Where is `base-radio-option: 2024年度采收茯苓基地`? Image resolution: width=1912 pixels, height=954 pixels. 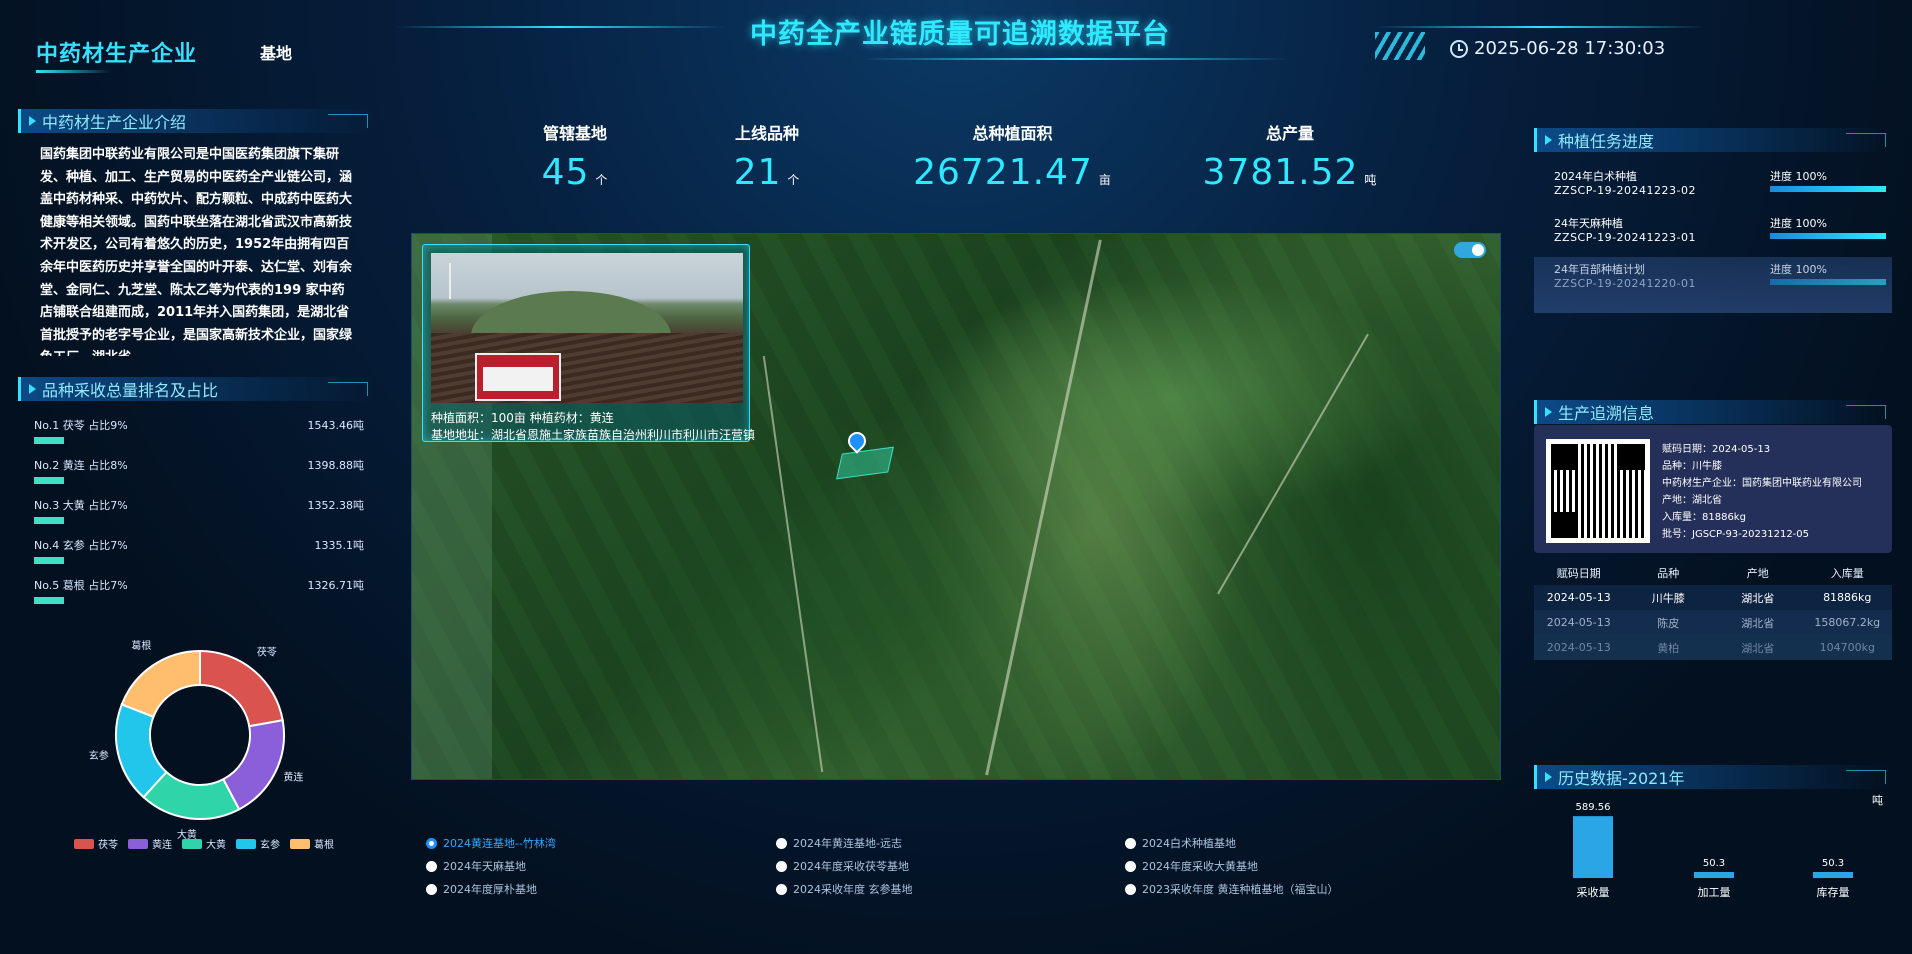
base-radio-option: 2024年度采收茯苓基地 is located at coordinates (842, 866).